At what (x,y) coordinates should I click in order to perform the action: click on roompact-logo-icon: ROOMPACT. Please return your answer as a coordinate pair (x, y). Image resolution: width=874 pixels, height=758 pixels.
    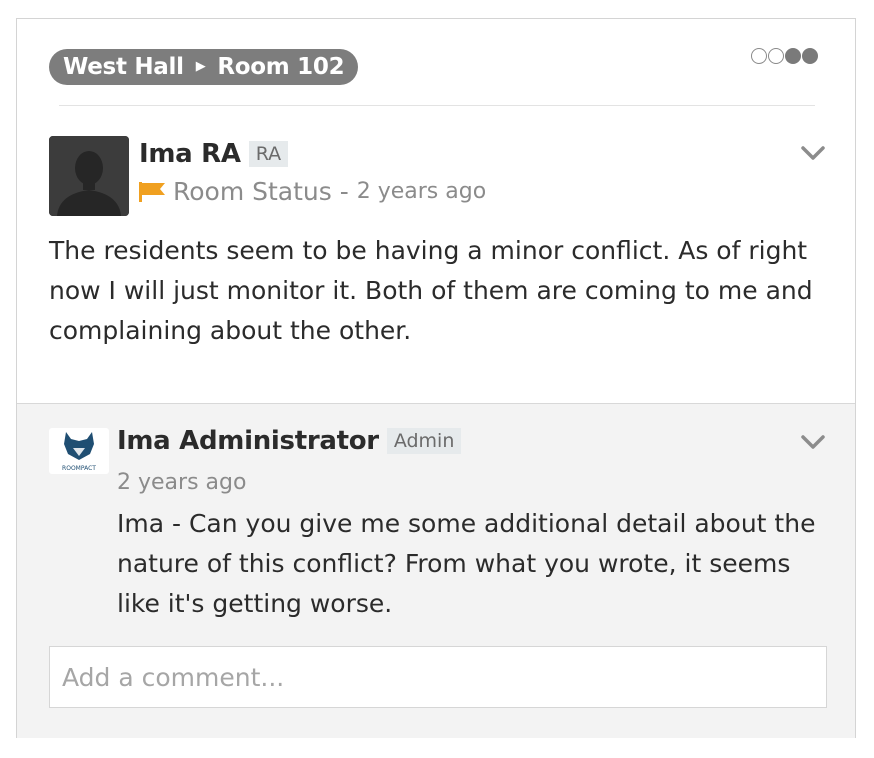
    Looking at the image, I should click on (79, 452).